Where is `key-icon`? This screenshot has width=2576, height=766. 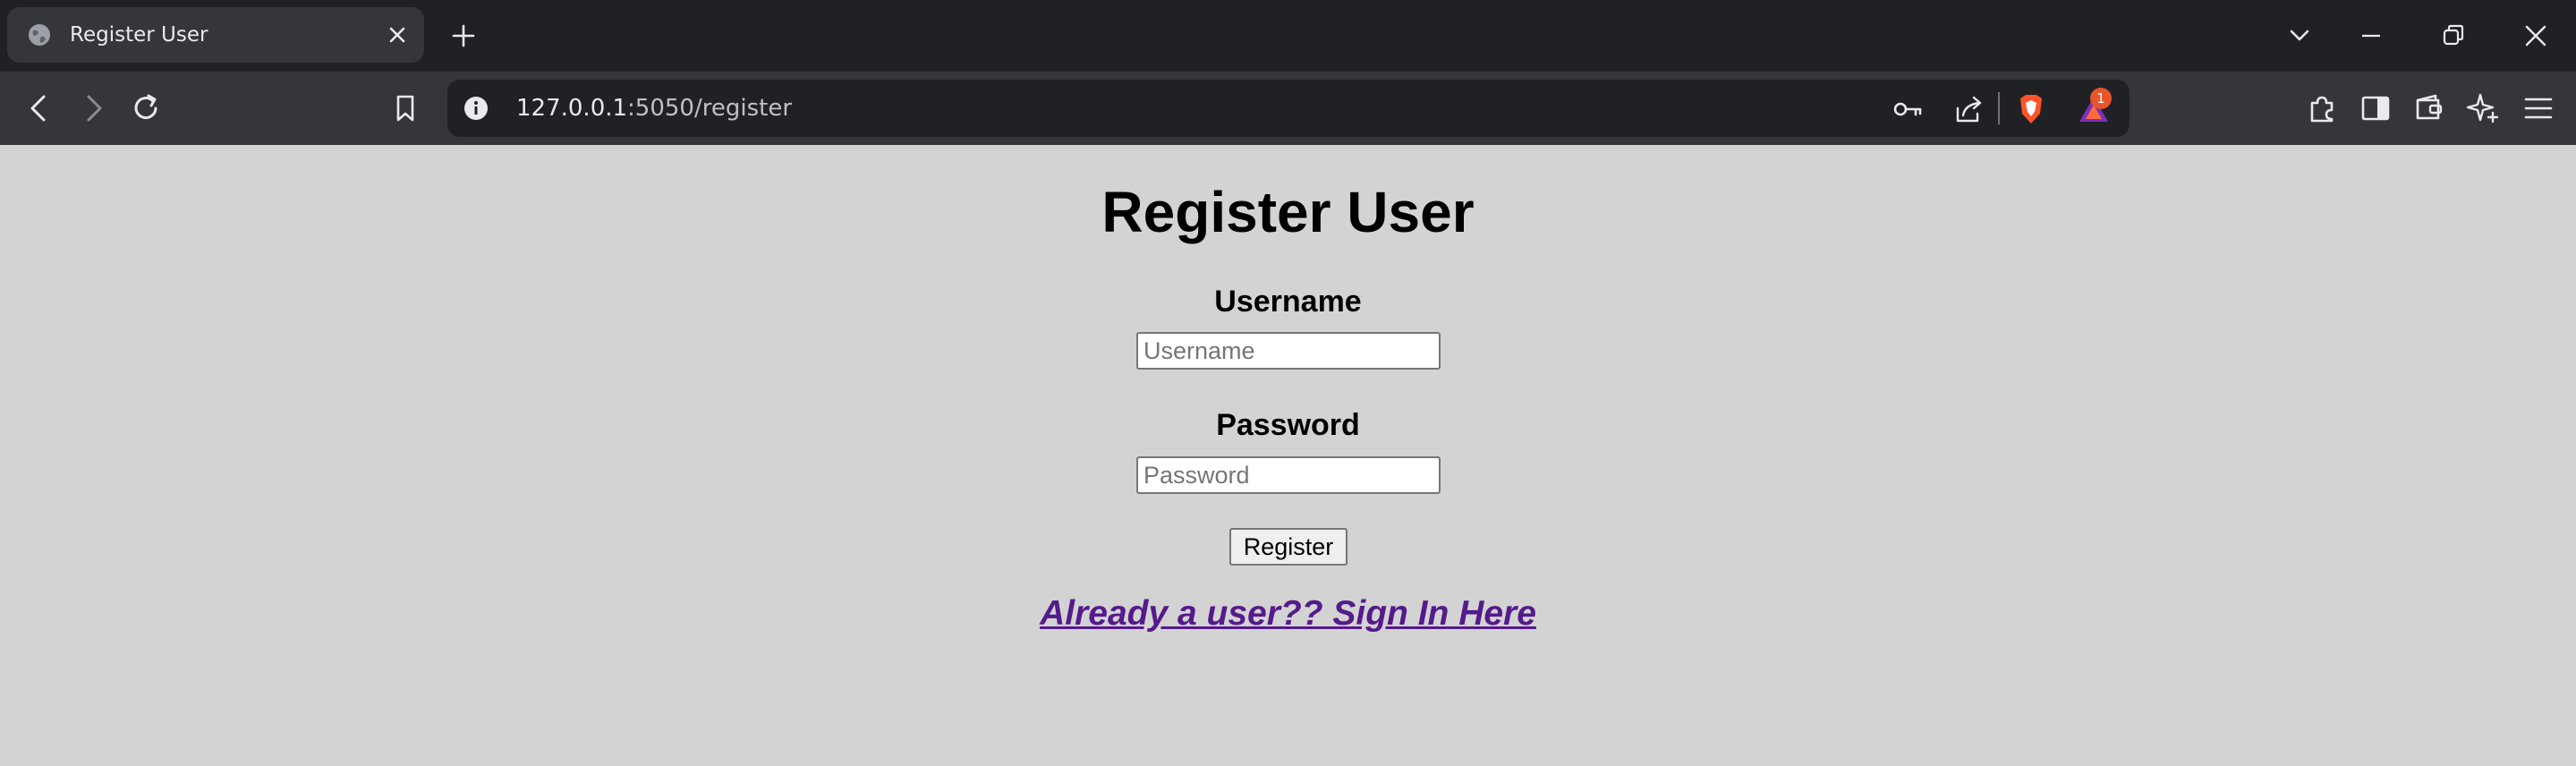 key-icon is located at coordinates (1908, 109).